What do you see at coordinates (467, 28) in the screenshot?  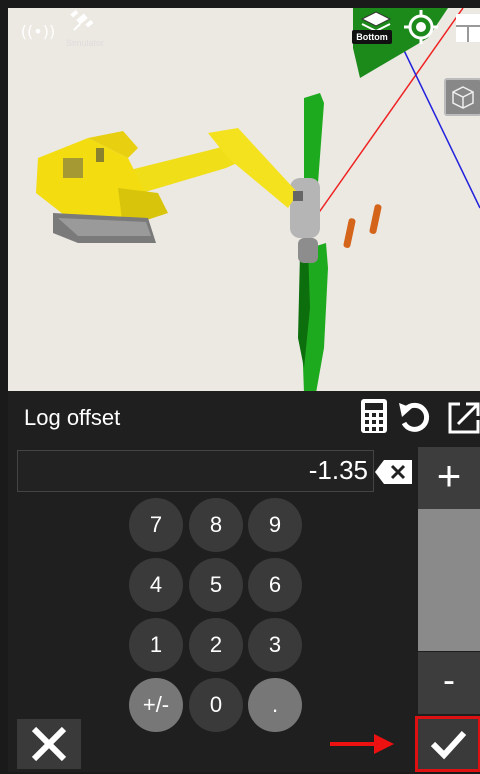 I see `map-grid-icon` at bounding box center [467, 28].